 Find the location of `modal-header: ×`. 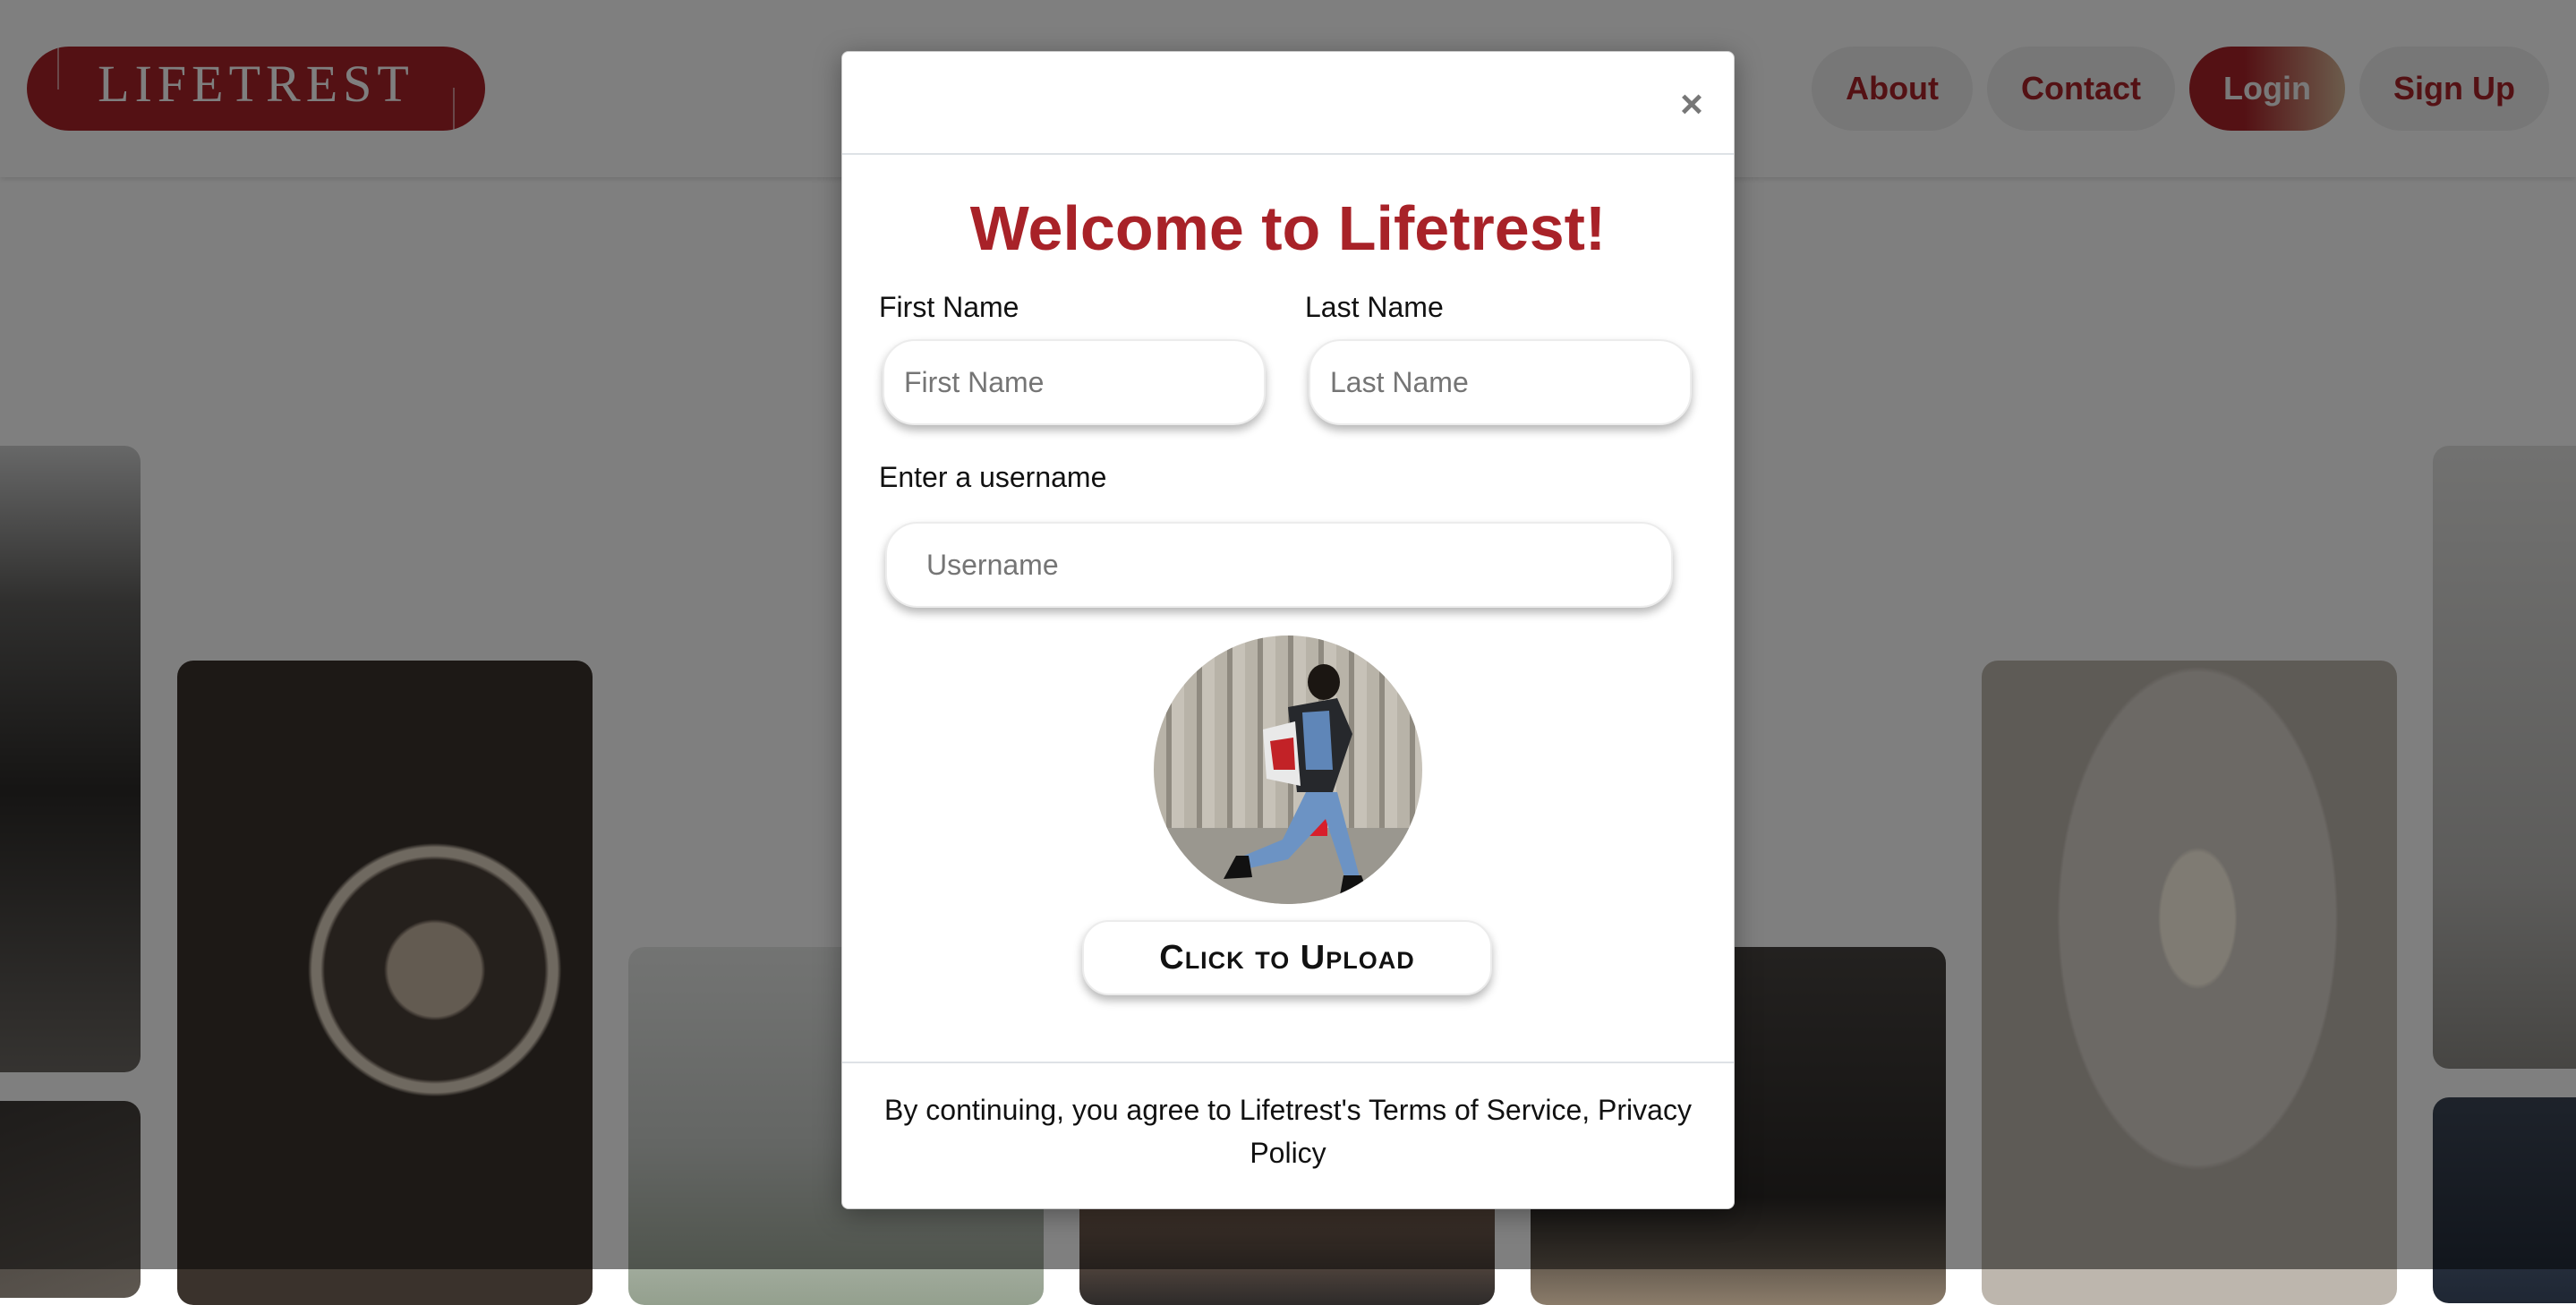

modal-header: × is located at coordinates (1288, 103).